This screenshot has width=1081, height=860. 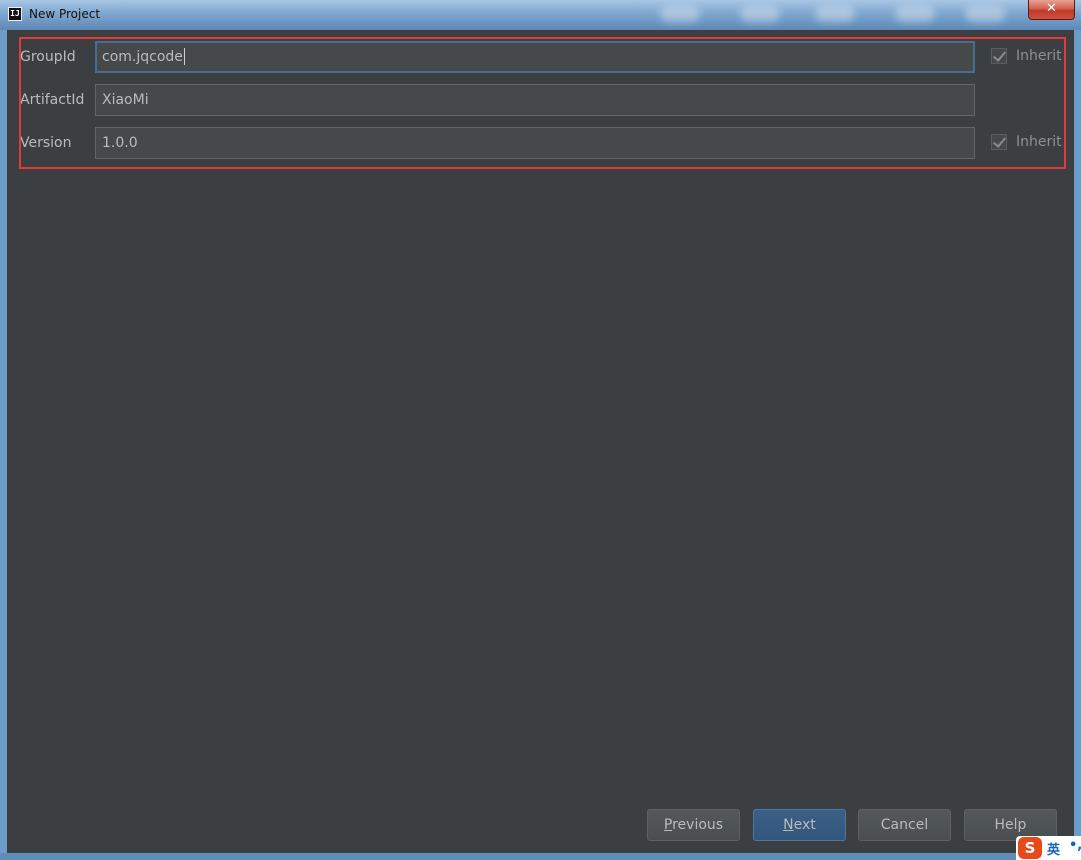 I want to click on cancel-button: Cancel, so click(x=904, y=825).